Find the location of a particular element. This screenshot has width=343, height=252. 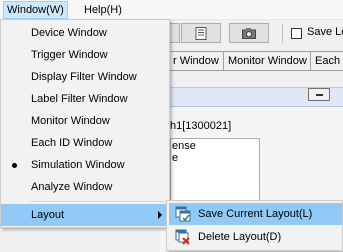

window-tabs: r Window Monitor Window Each I is located at coordinates (251, 60).